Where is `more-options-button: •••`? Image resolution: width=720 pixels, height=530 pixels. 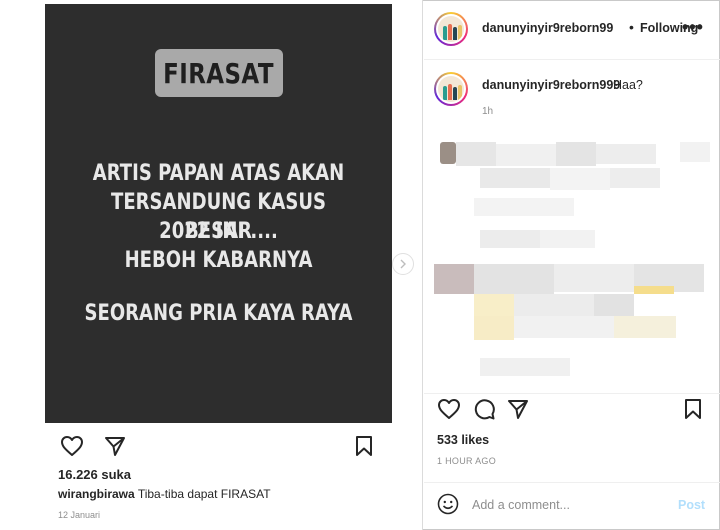 more-options-button: ••• is located at coordinates (693, 27).